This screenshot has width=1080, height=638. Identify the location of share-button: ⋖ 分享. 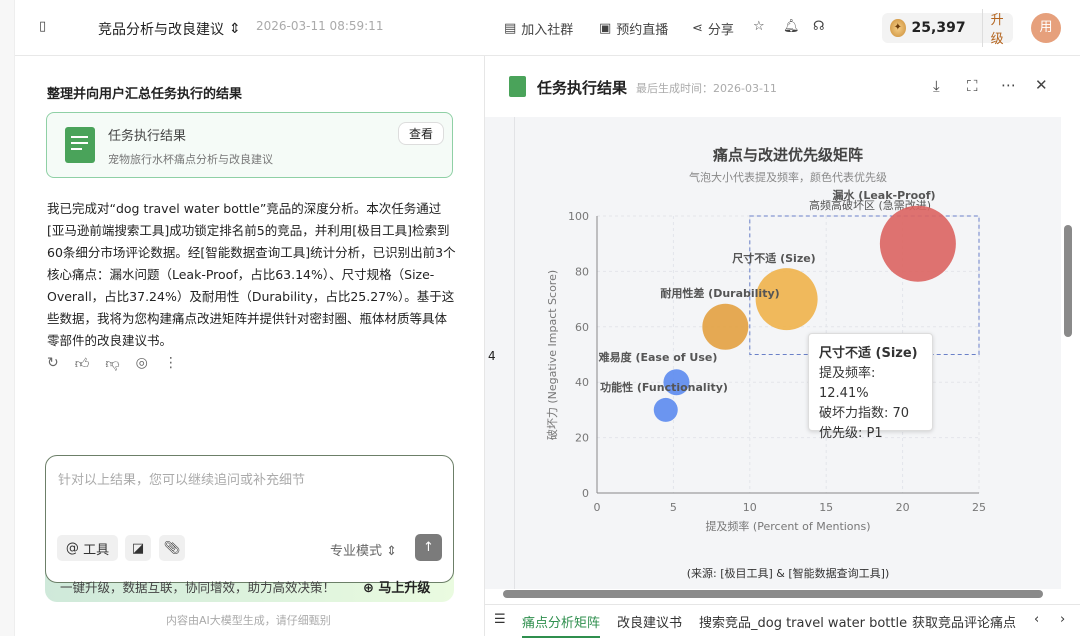
(713, 28).